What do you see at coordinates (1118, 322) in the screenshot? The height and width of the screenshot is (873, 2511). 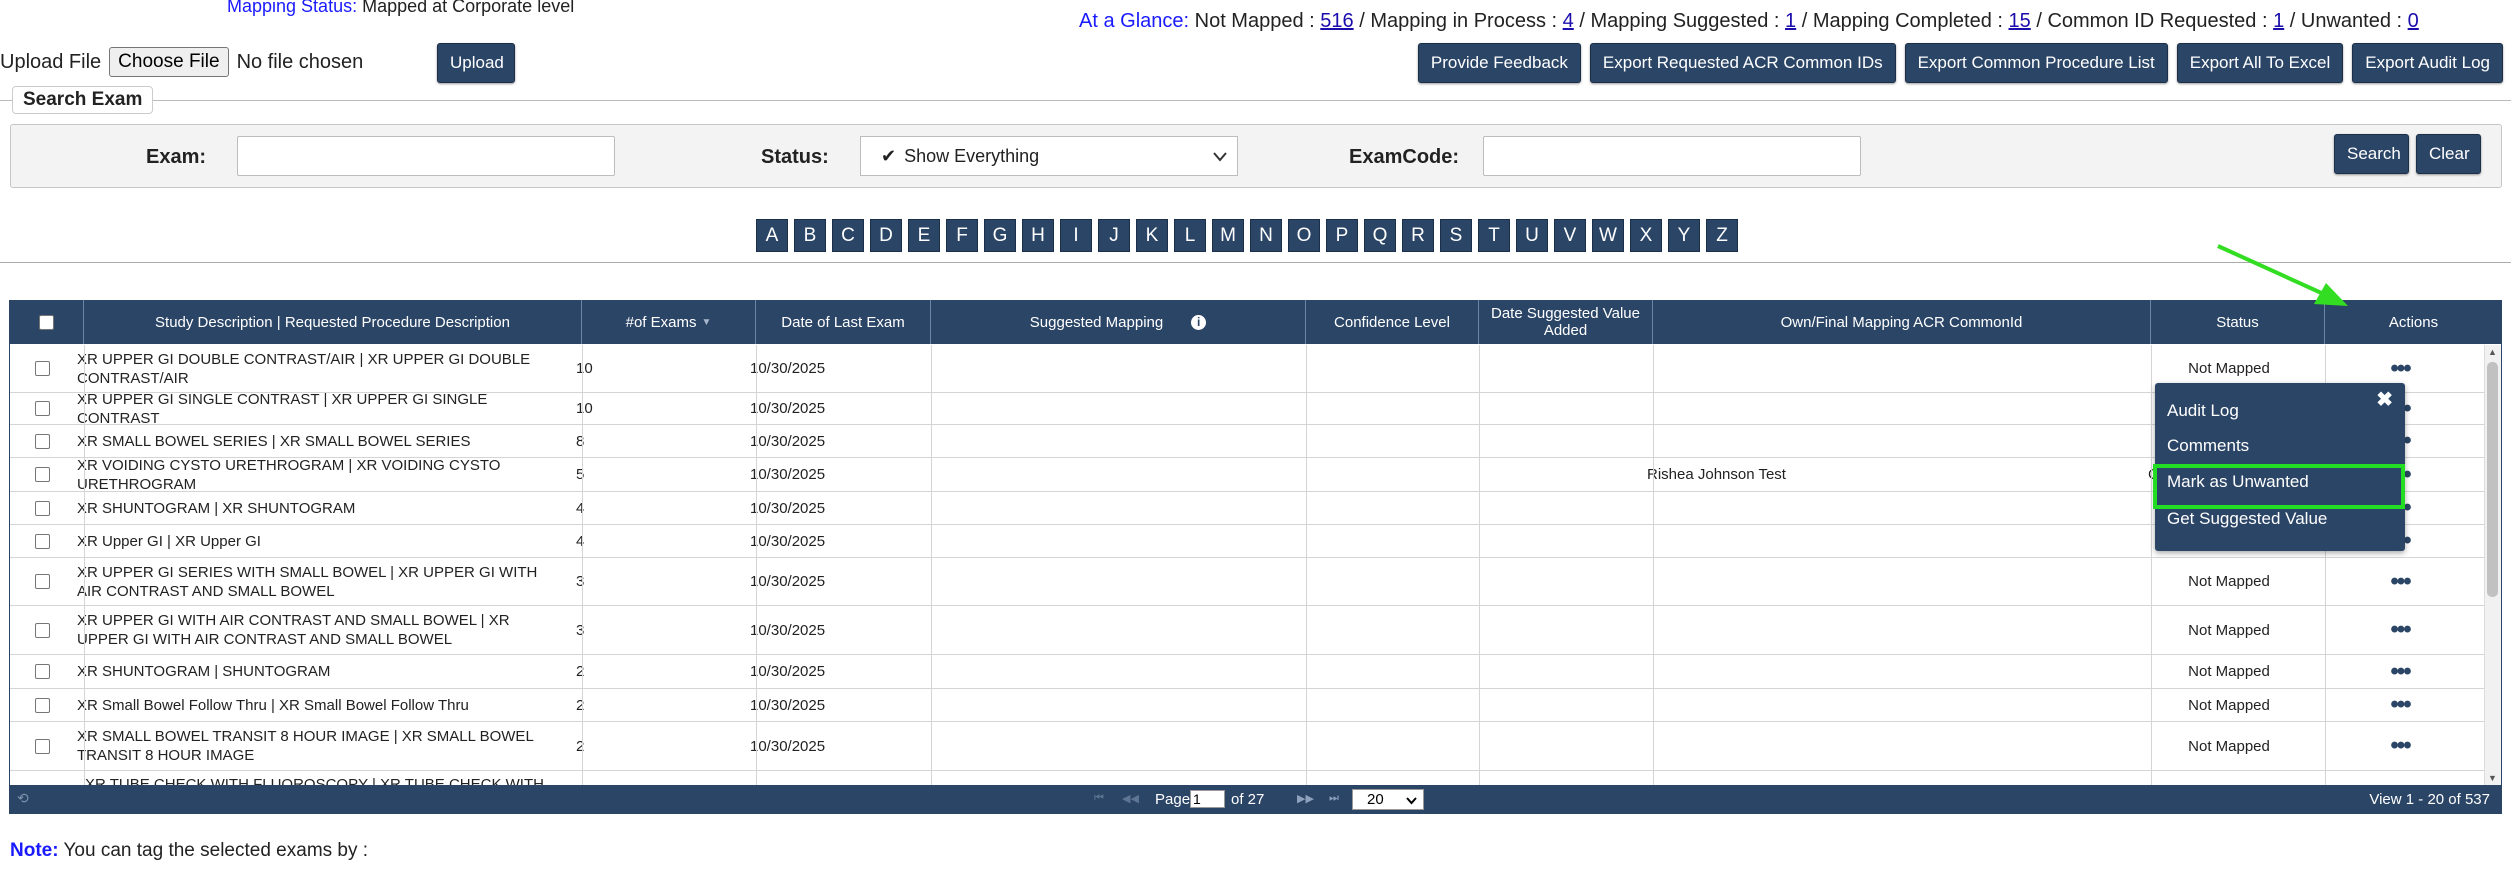 I see `col-suggested-mapping: Suggested Mapping i` at bounding box center [1118, 322].